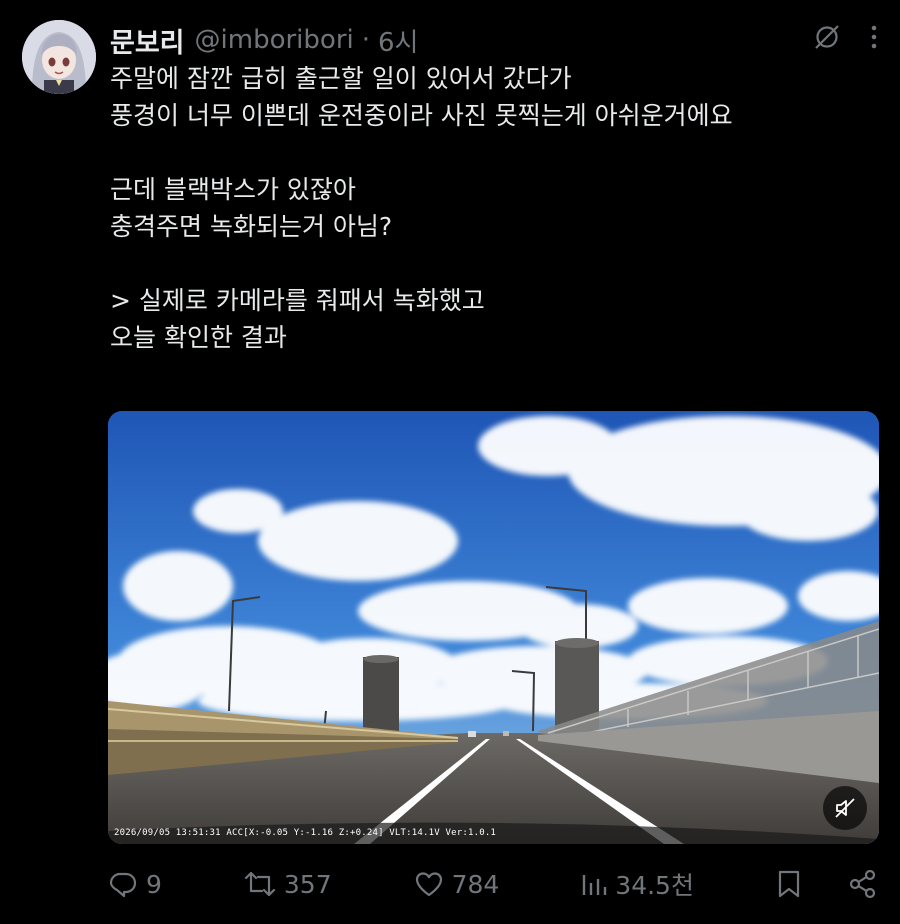  What do you see at coordinates (198, 337) in the screenshot?
I see `tweet-line: 오늘 확인한 결과` at bounding box center [198, 337].